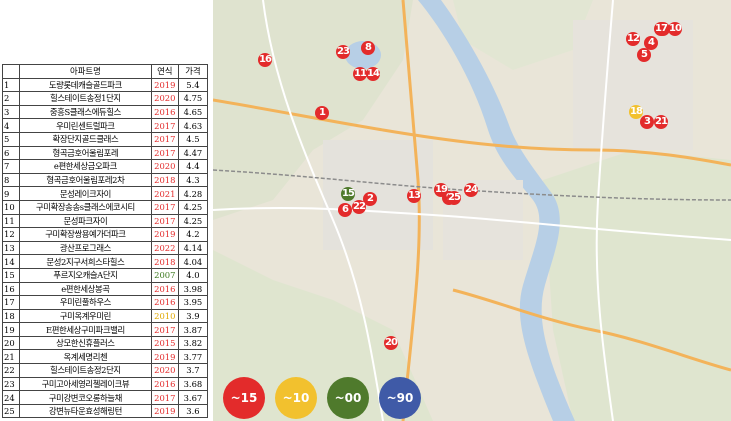 The height and width of the screenshot is (421, 731). What do you see at coordinates (164, 248) in the screenshot?
I see `apartment-year: 2022` at bounding box center [164, 248].